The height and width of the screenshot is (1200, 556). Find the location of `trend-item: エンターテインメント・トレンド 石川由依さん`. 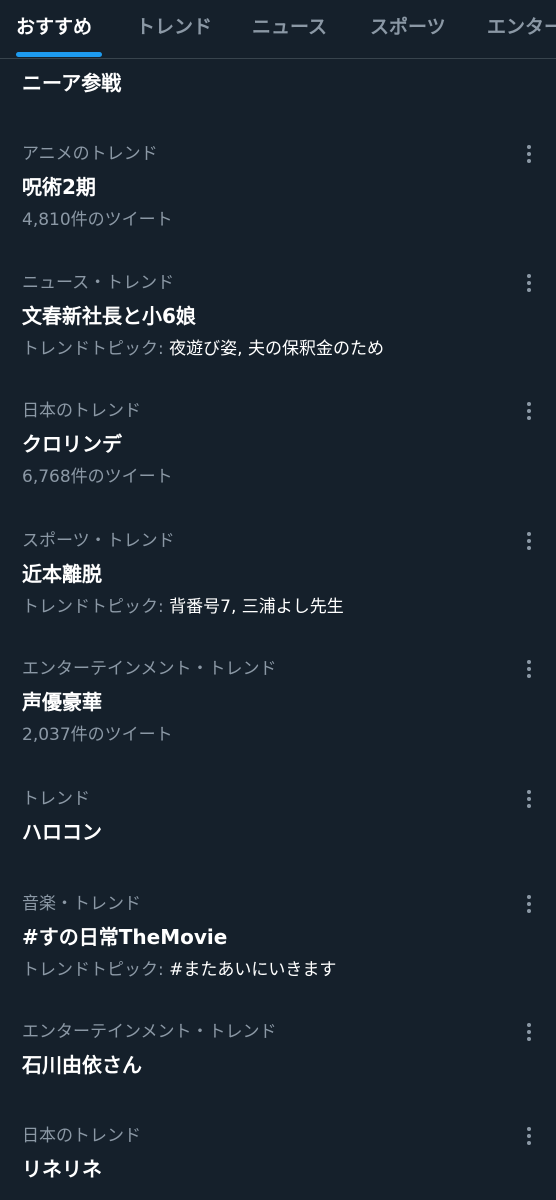

trend-item: エンターテインメント・トレンド 石川由依さん is located at coordinates (278, 1056).